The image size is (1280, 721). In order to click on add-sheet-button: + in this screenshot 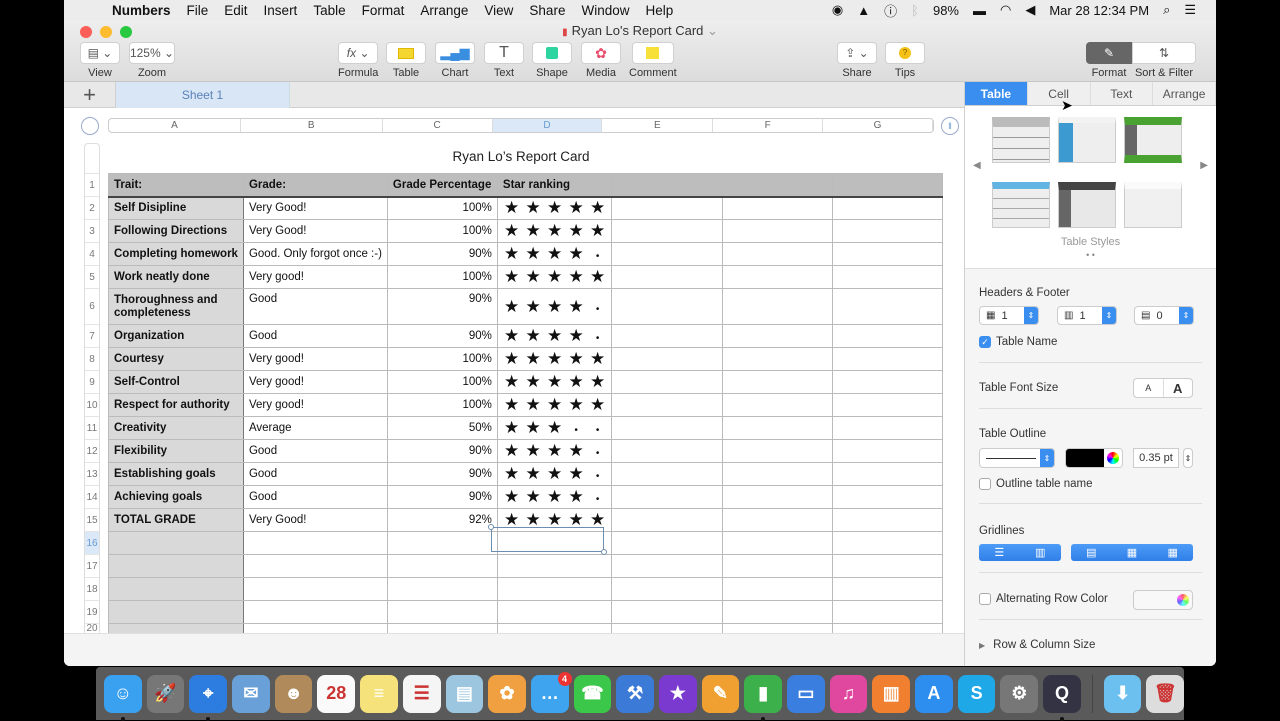, I will do `click(90, 95)`.